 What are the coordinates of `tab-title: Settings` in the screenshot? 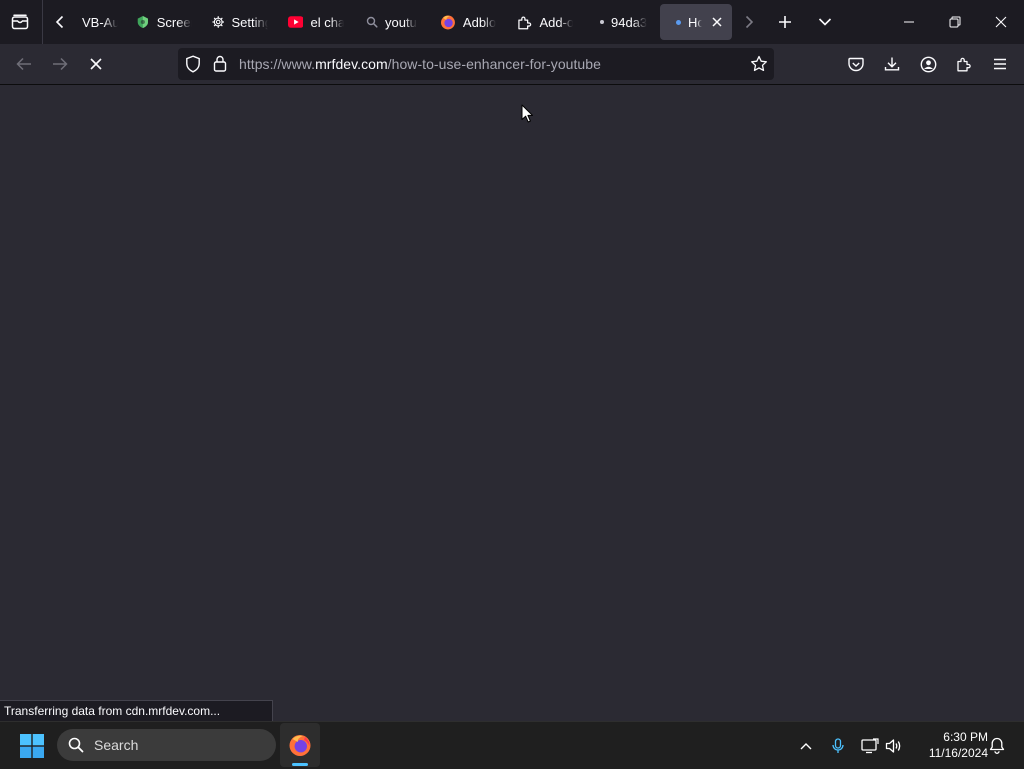 It's located at (249, 22).